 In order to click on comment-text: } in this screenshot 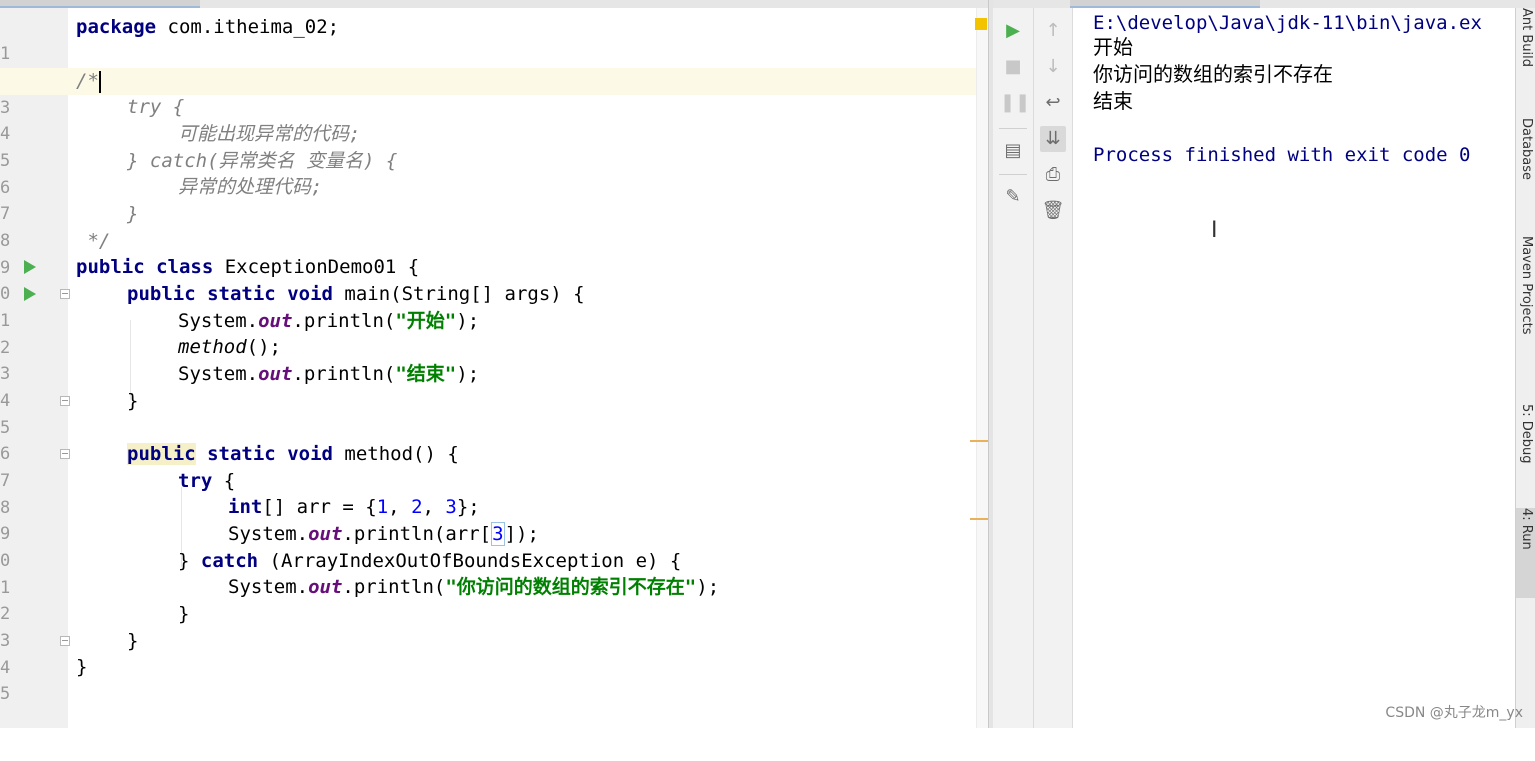, I will do `click(133, 214)`.